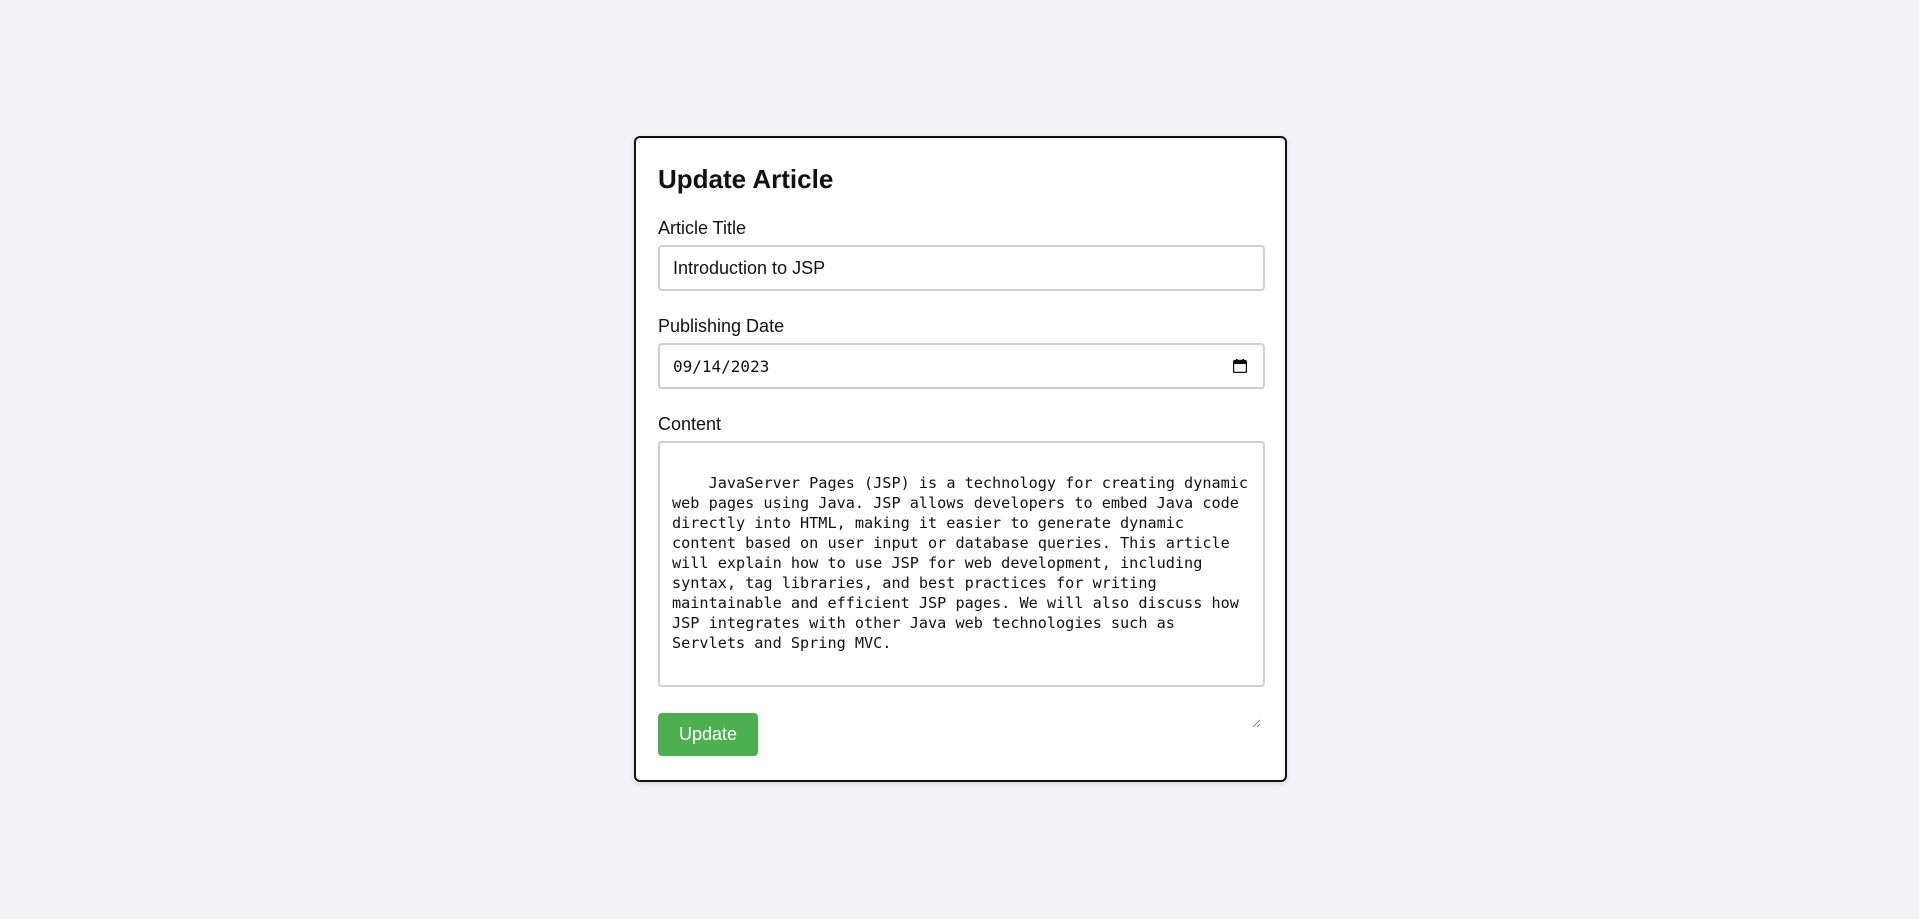 The width and height of the screenshot is (1919, 919). Describe the element at coordinates (961, 366) in the screenshot. I see `publishing-date-field: 09/14/2023` at that location.